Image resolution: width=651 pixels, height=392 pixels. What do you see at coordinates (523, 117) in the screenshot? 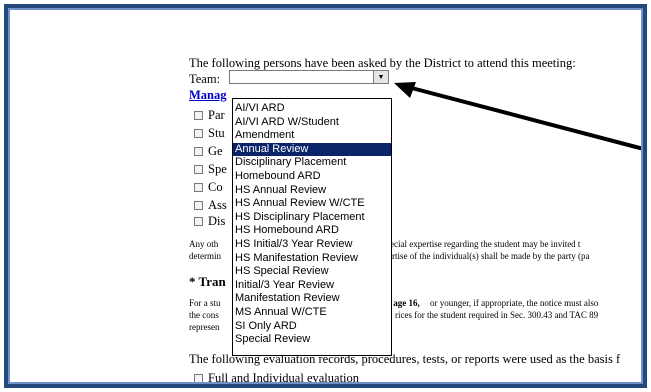
I see `arrow-line` at bounding box center [523, 117].